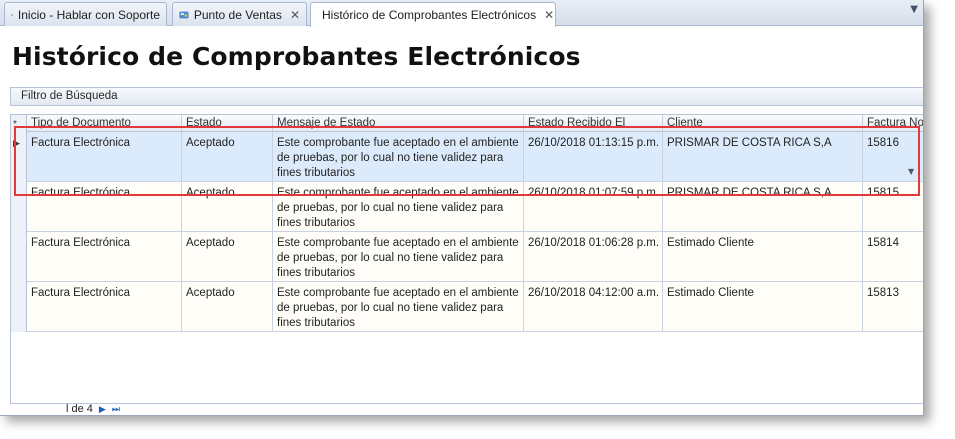 The image size is (955, 439). I want to click on column-header-factura: Factura No, so click(893, 123).